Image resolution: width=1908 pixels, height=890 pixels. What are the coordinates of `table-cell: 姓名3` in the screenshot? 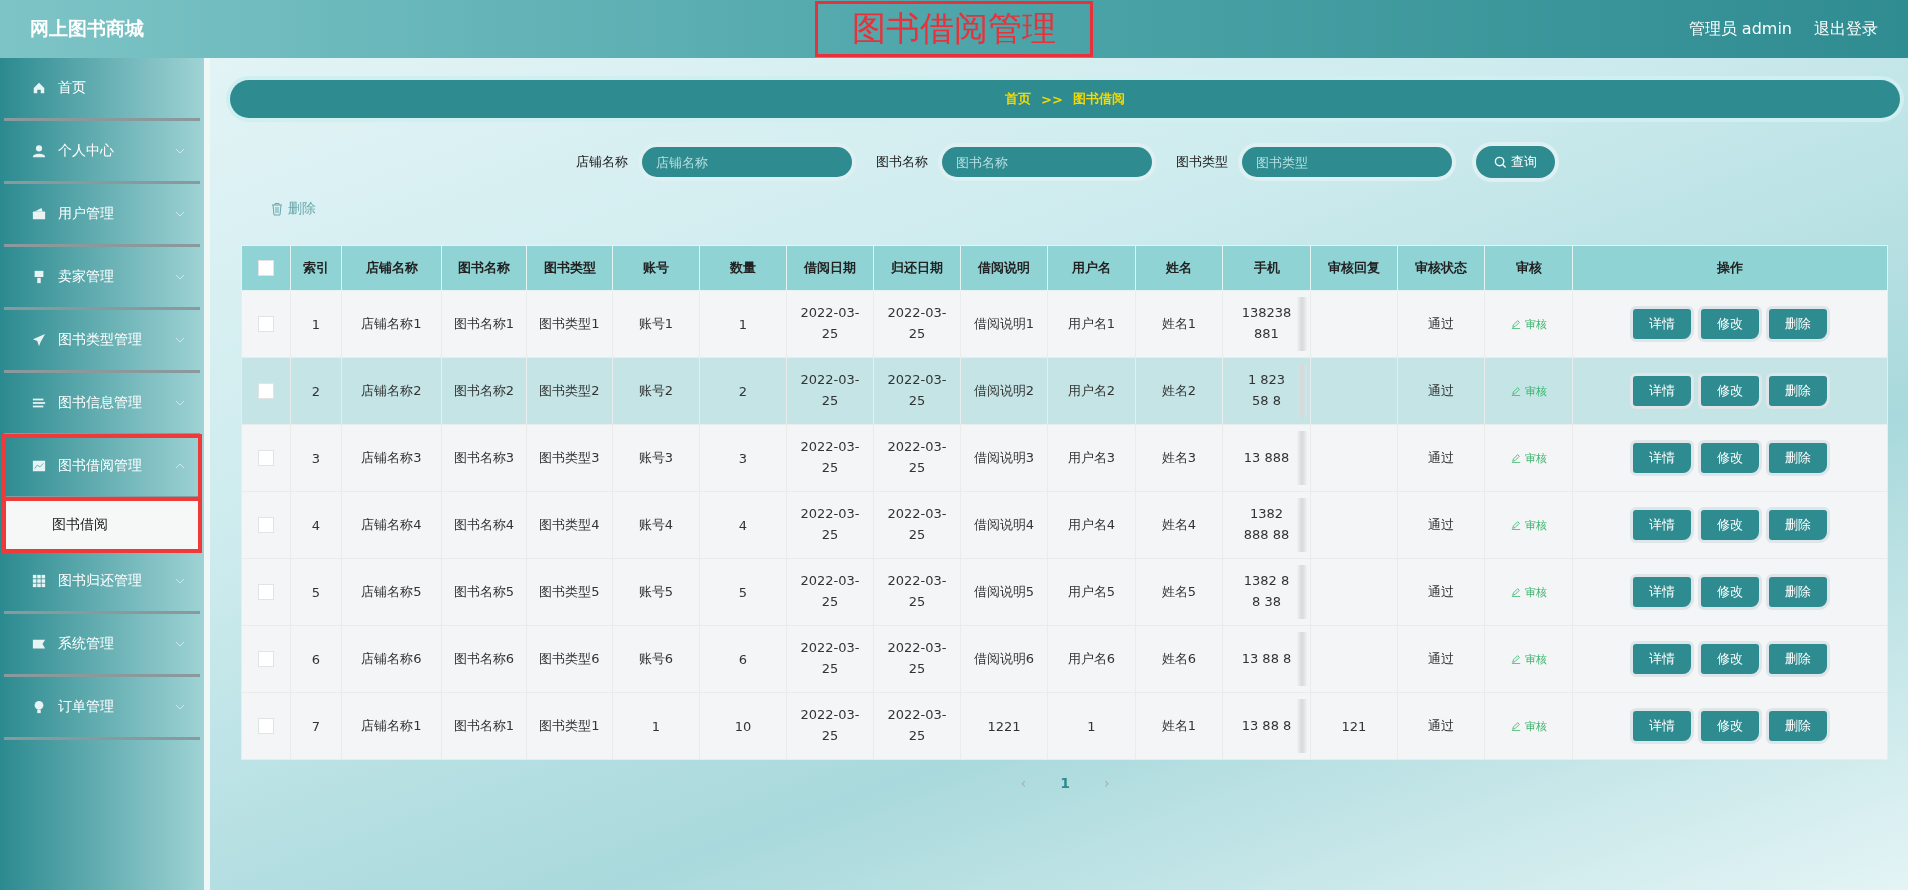 It's located at (1179, 457).